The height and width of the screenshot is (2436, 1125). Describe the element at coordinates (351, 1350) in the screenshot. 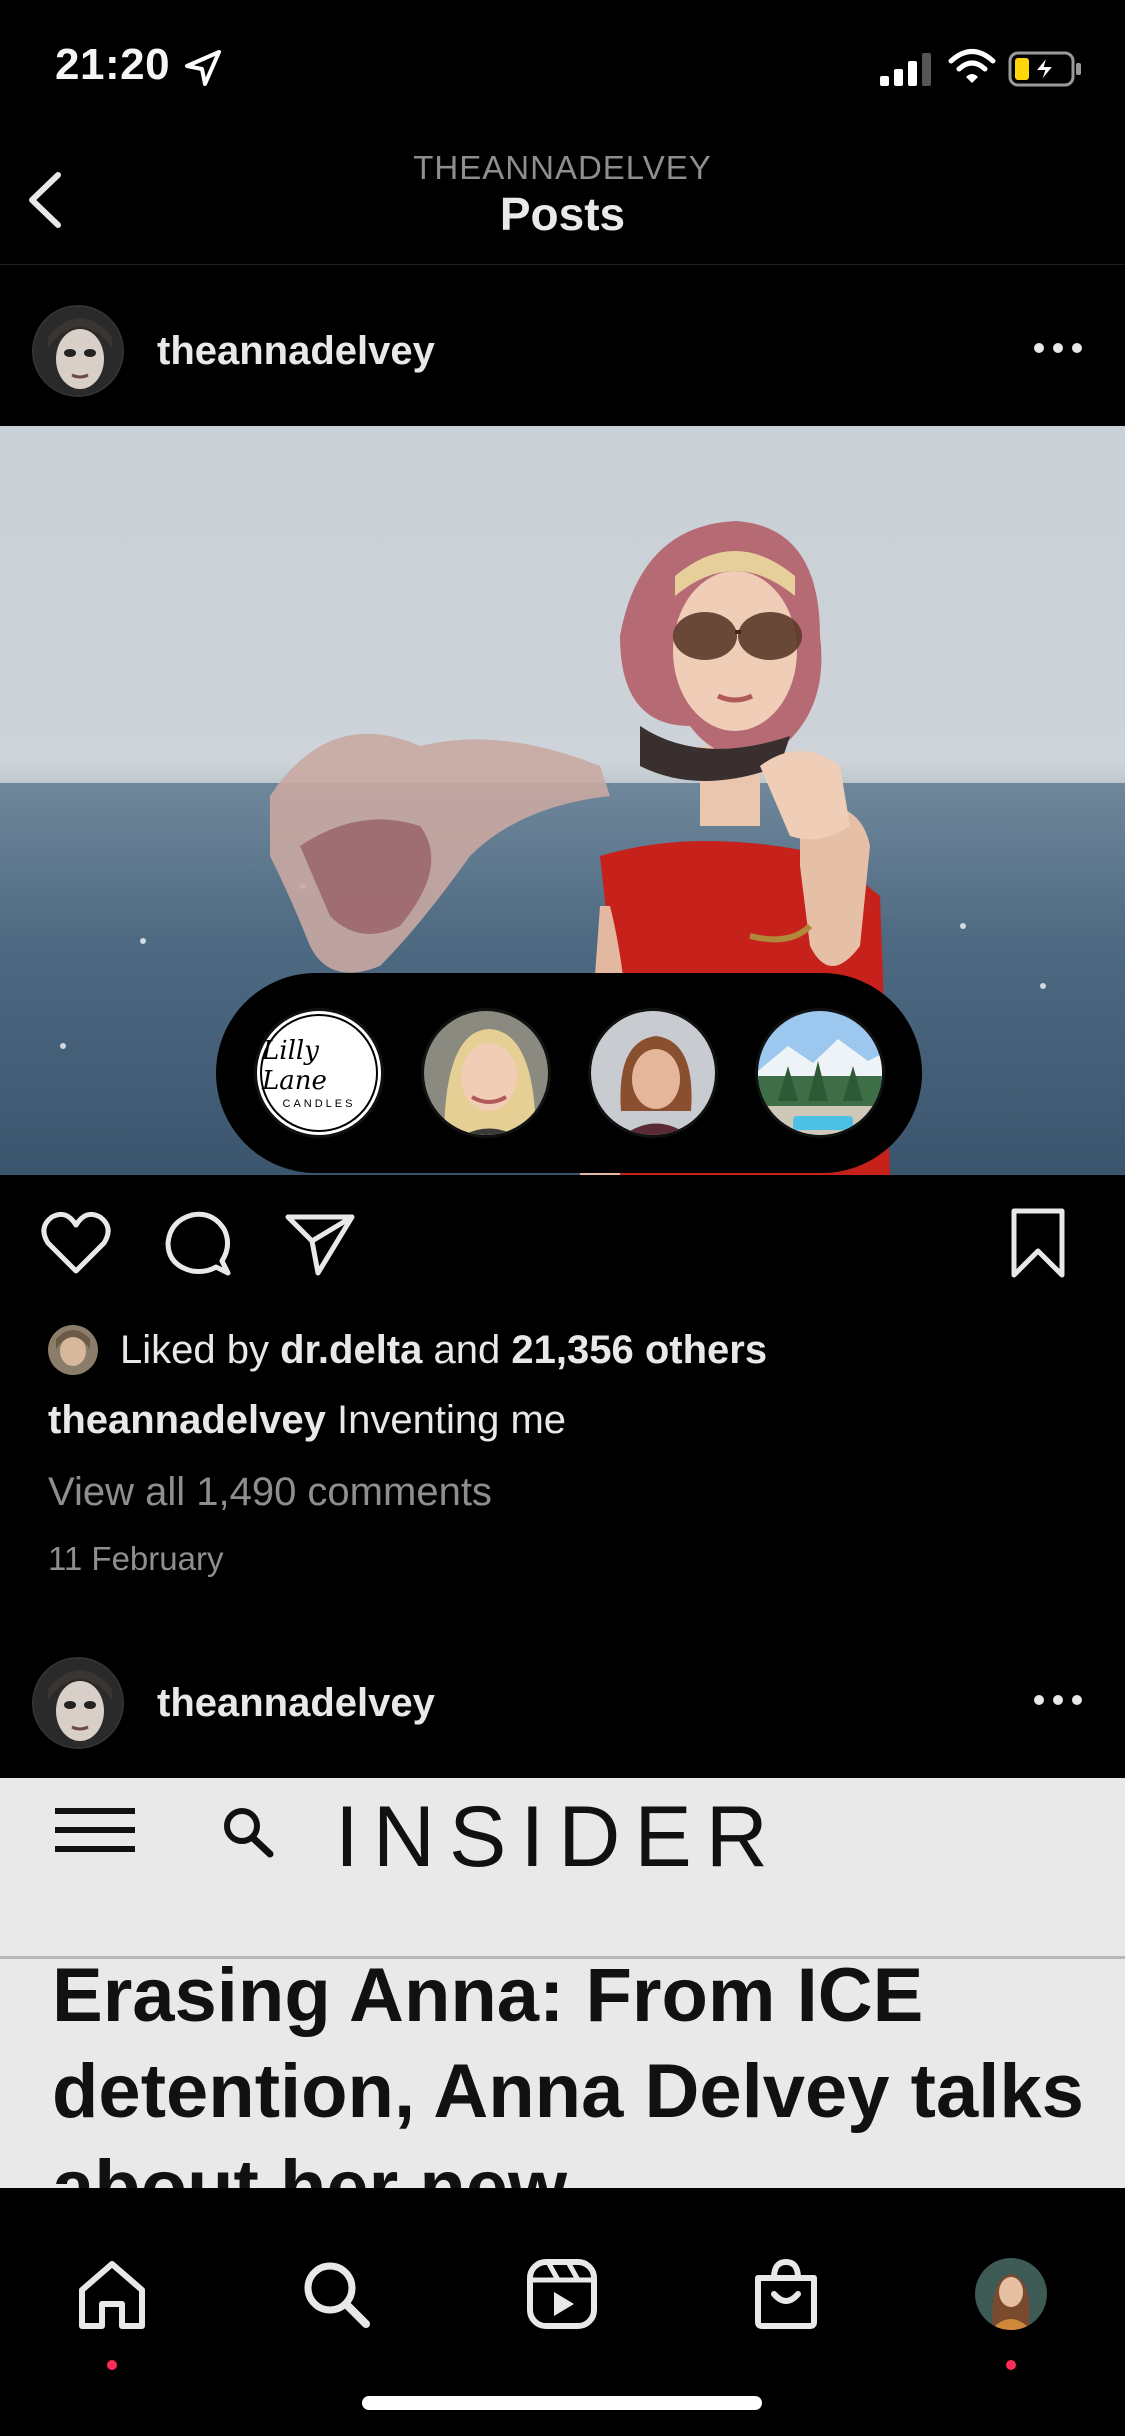

I see `liked-user: dr.delta` at that location.